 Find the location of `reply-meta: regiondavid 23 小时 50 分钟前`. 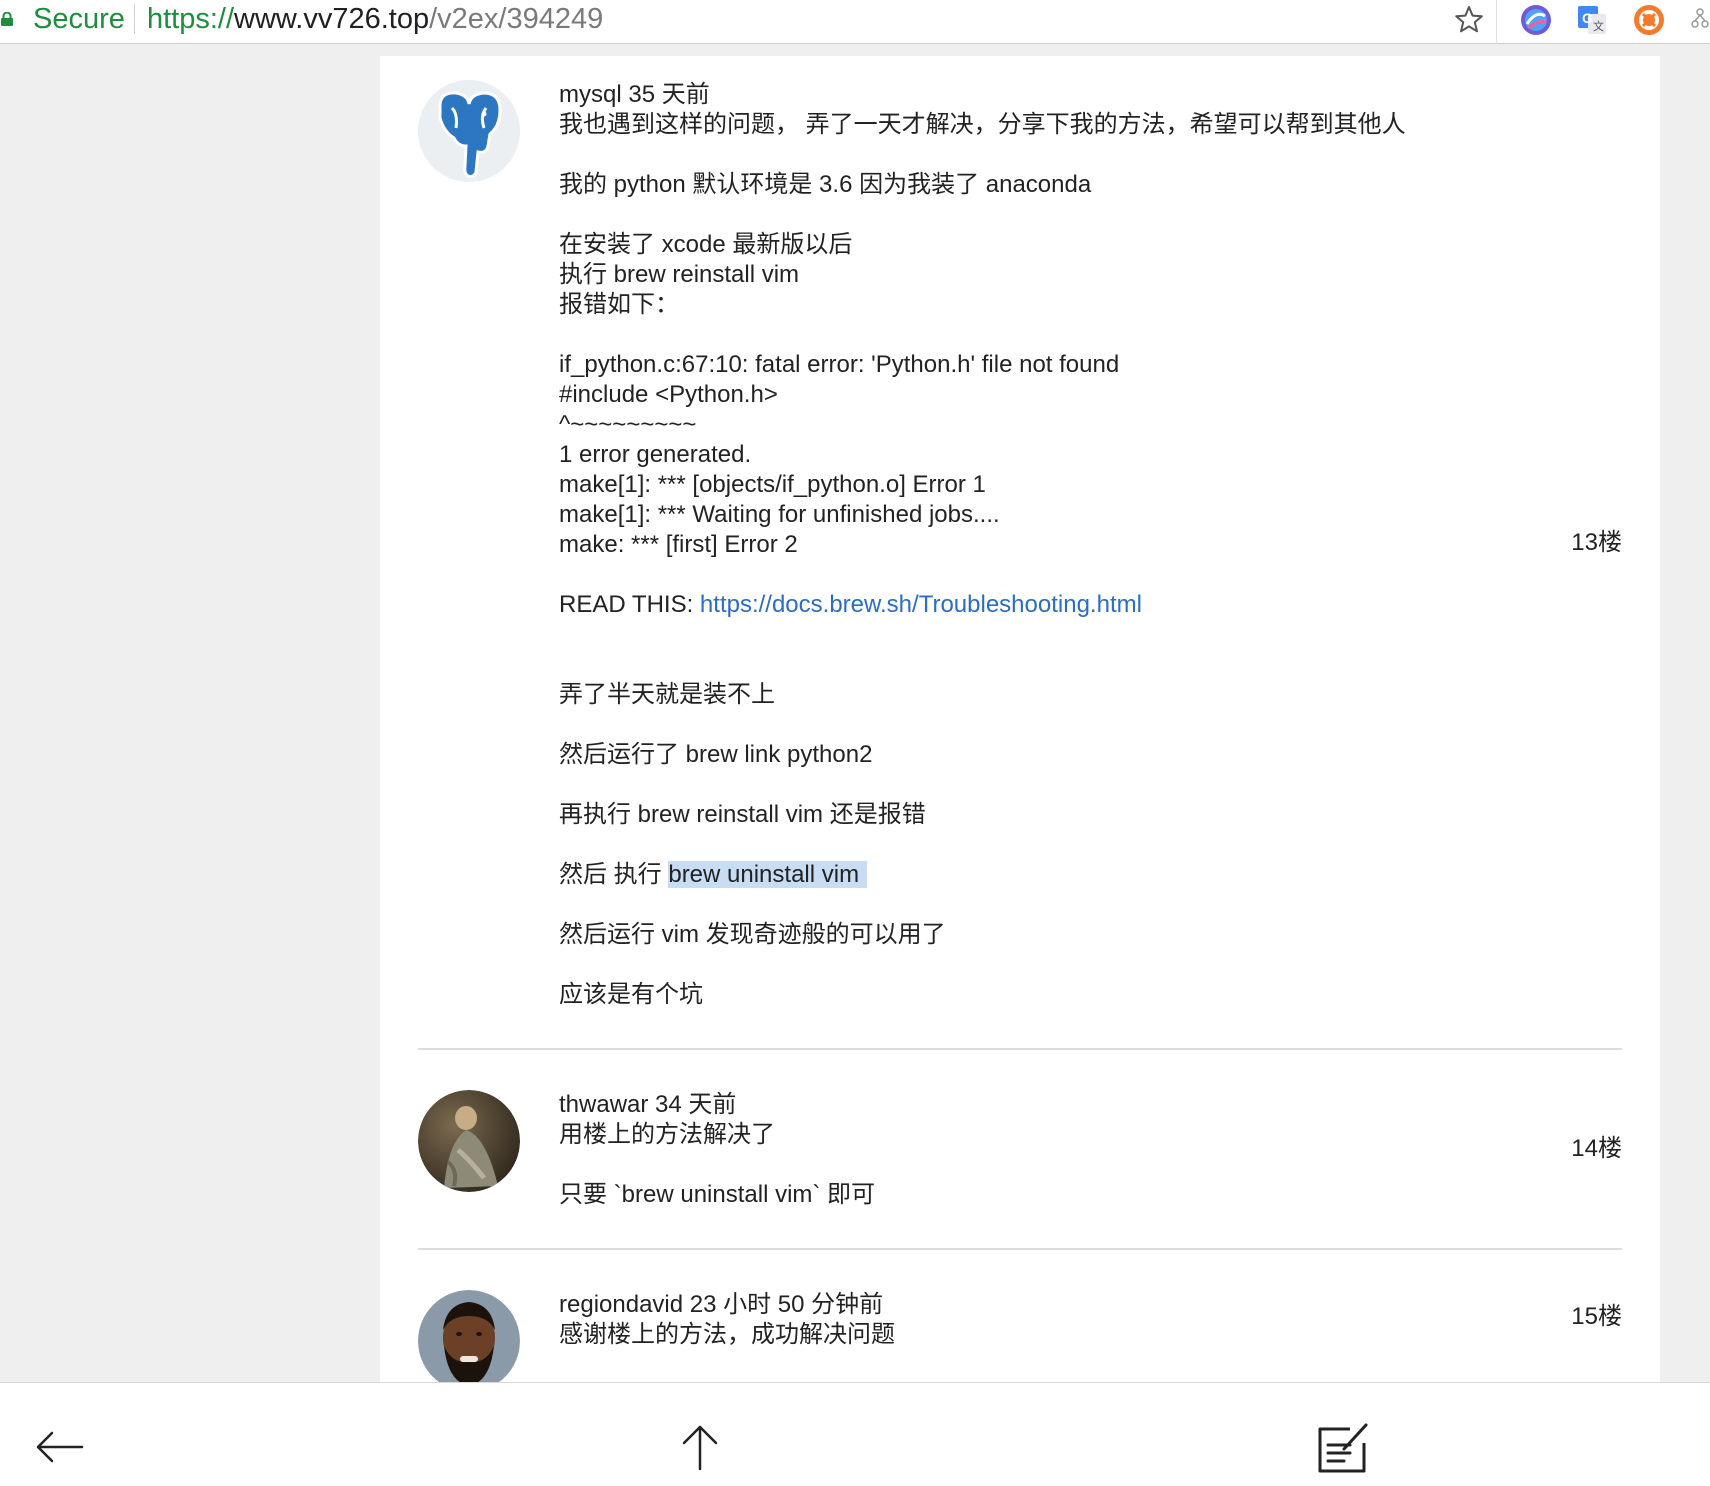

reply-meta: regiondavid 23 小时 50 分钟前 is located at coordinates (1009, 1305).